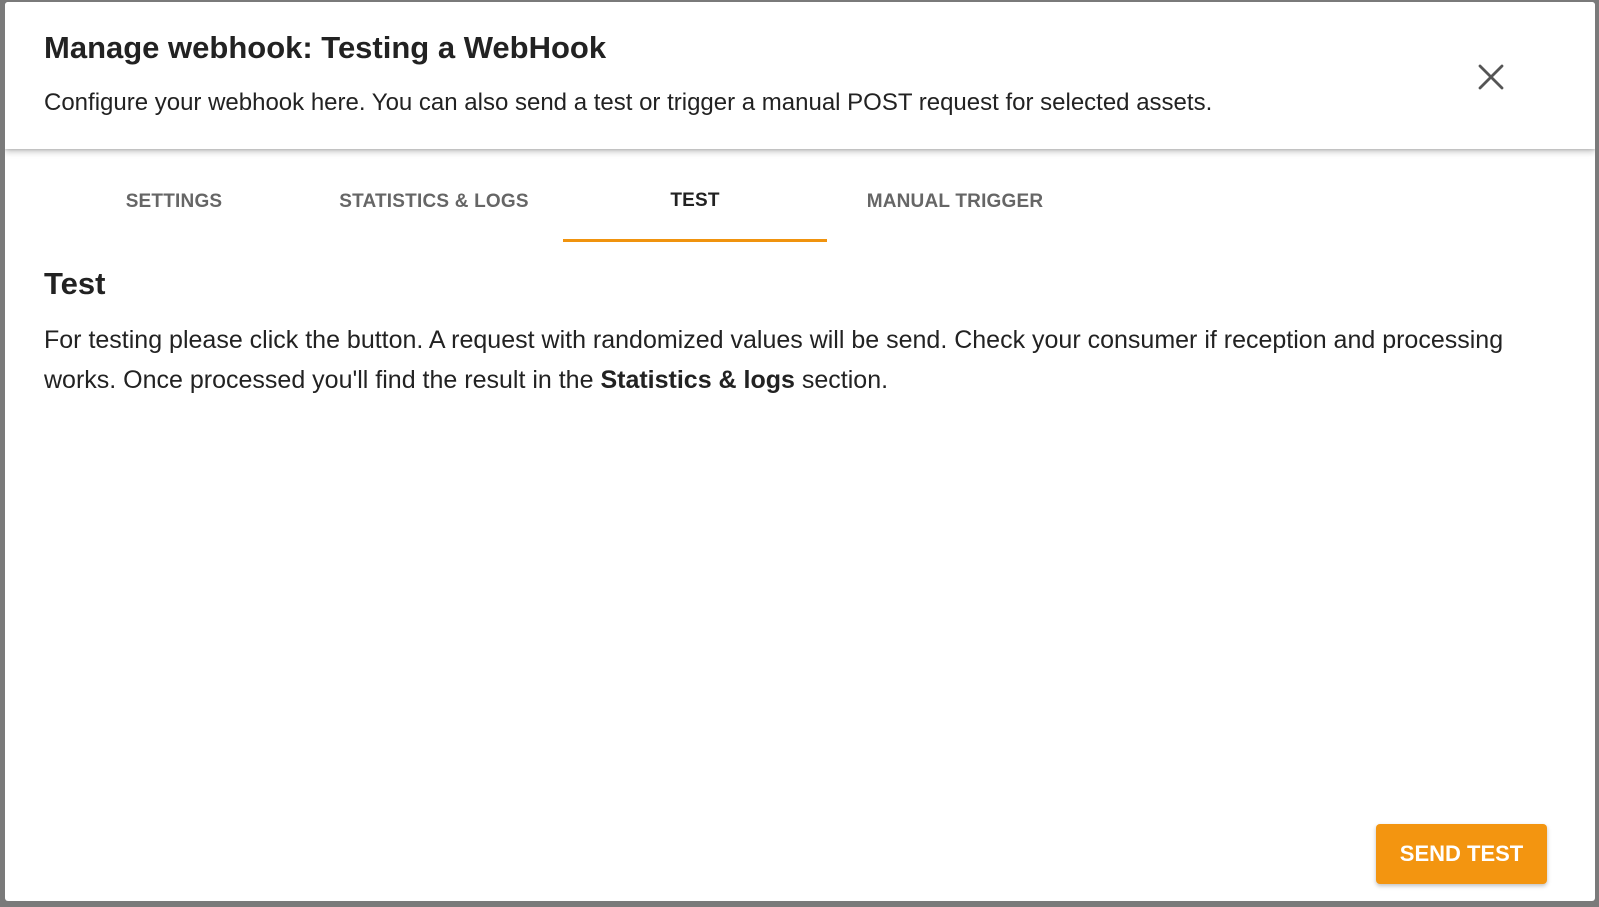 Image resolution: width=1599 pixels, height=907 pixels. I want to click on tab-manual-trigger: MANUAL TRIGGER, so click(955, 202).